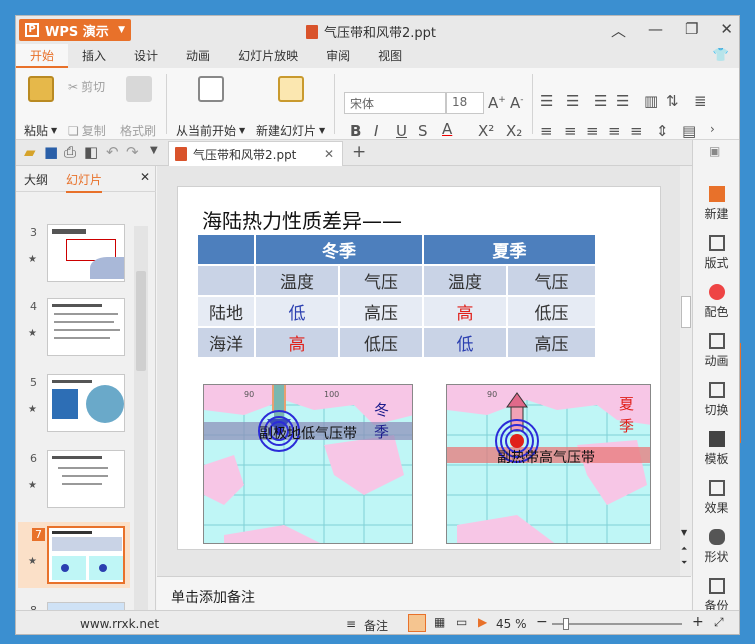  I want to click on customize-dropdown-icon: ▼, so click(154, 150).